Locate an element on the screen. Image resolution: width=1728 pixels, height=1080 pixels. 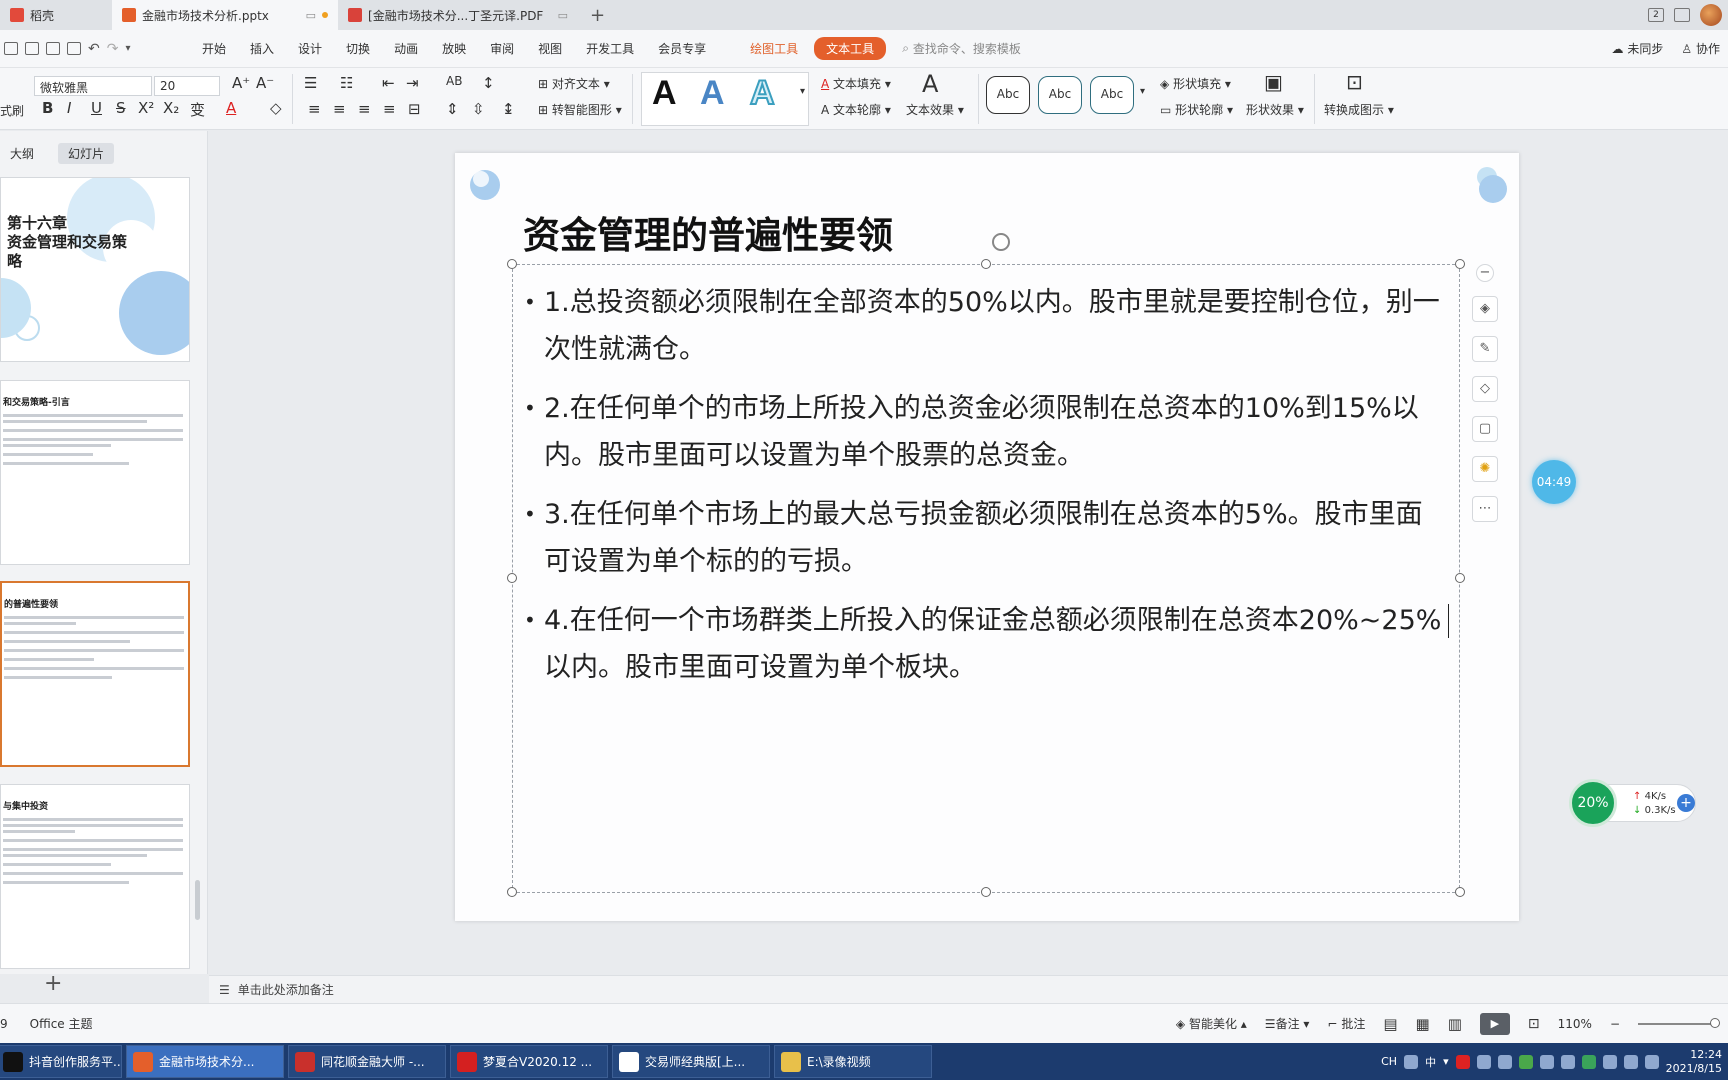
chat-tray-icon is located at coordinates (1504, 1061).